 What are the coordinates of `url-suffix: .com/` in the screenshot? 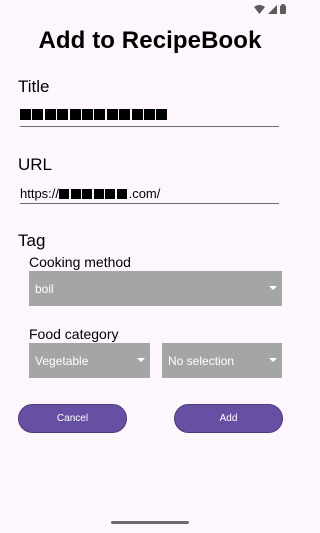 It's located at (144, 193).